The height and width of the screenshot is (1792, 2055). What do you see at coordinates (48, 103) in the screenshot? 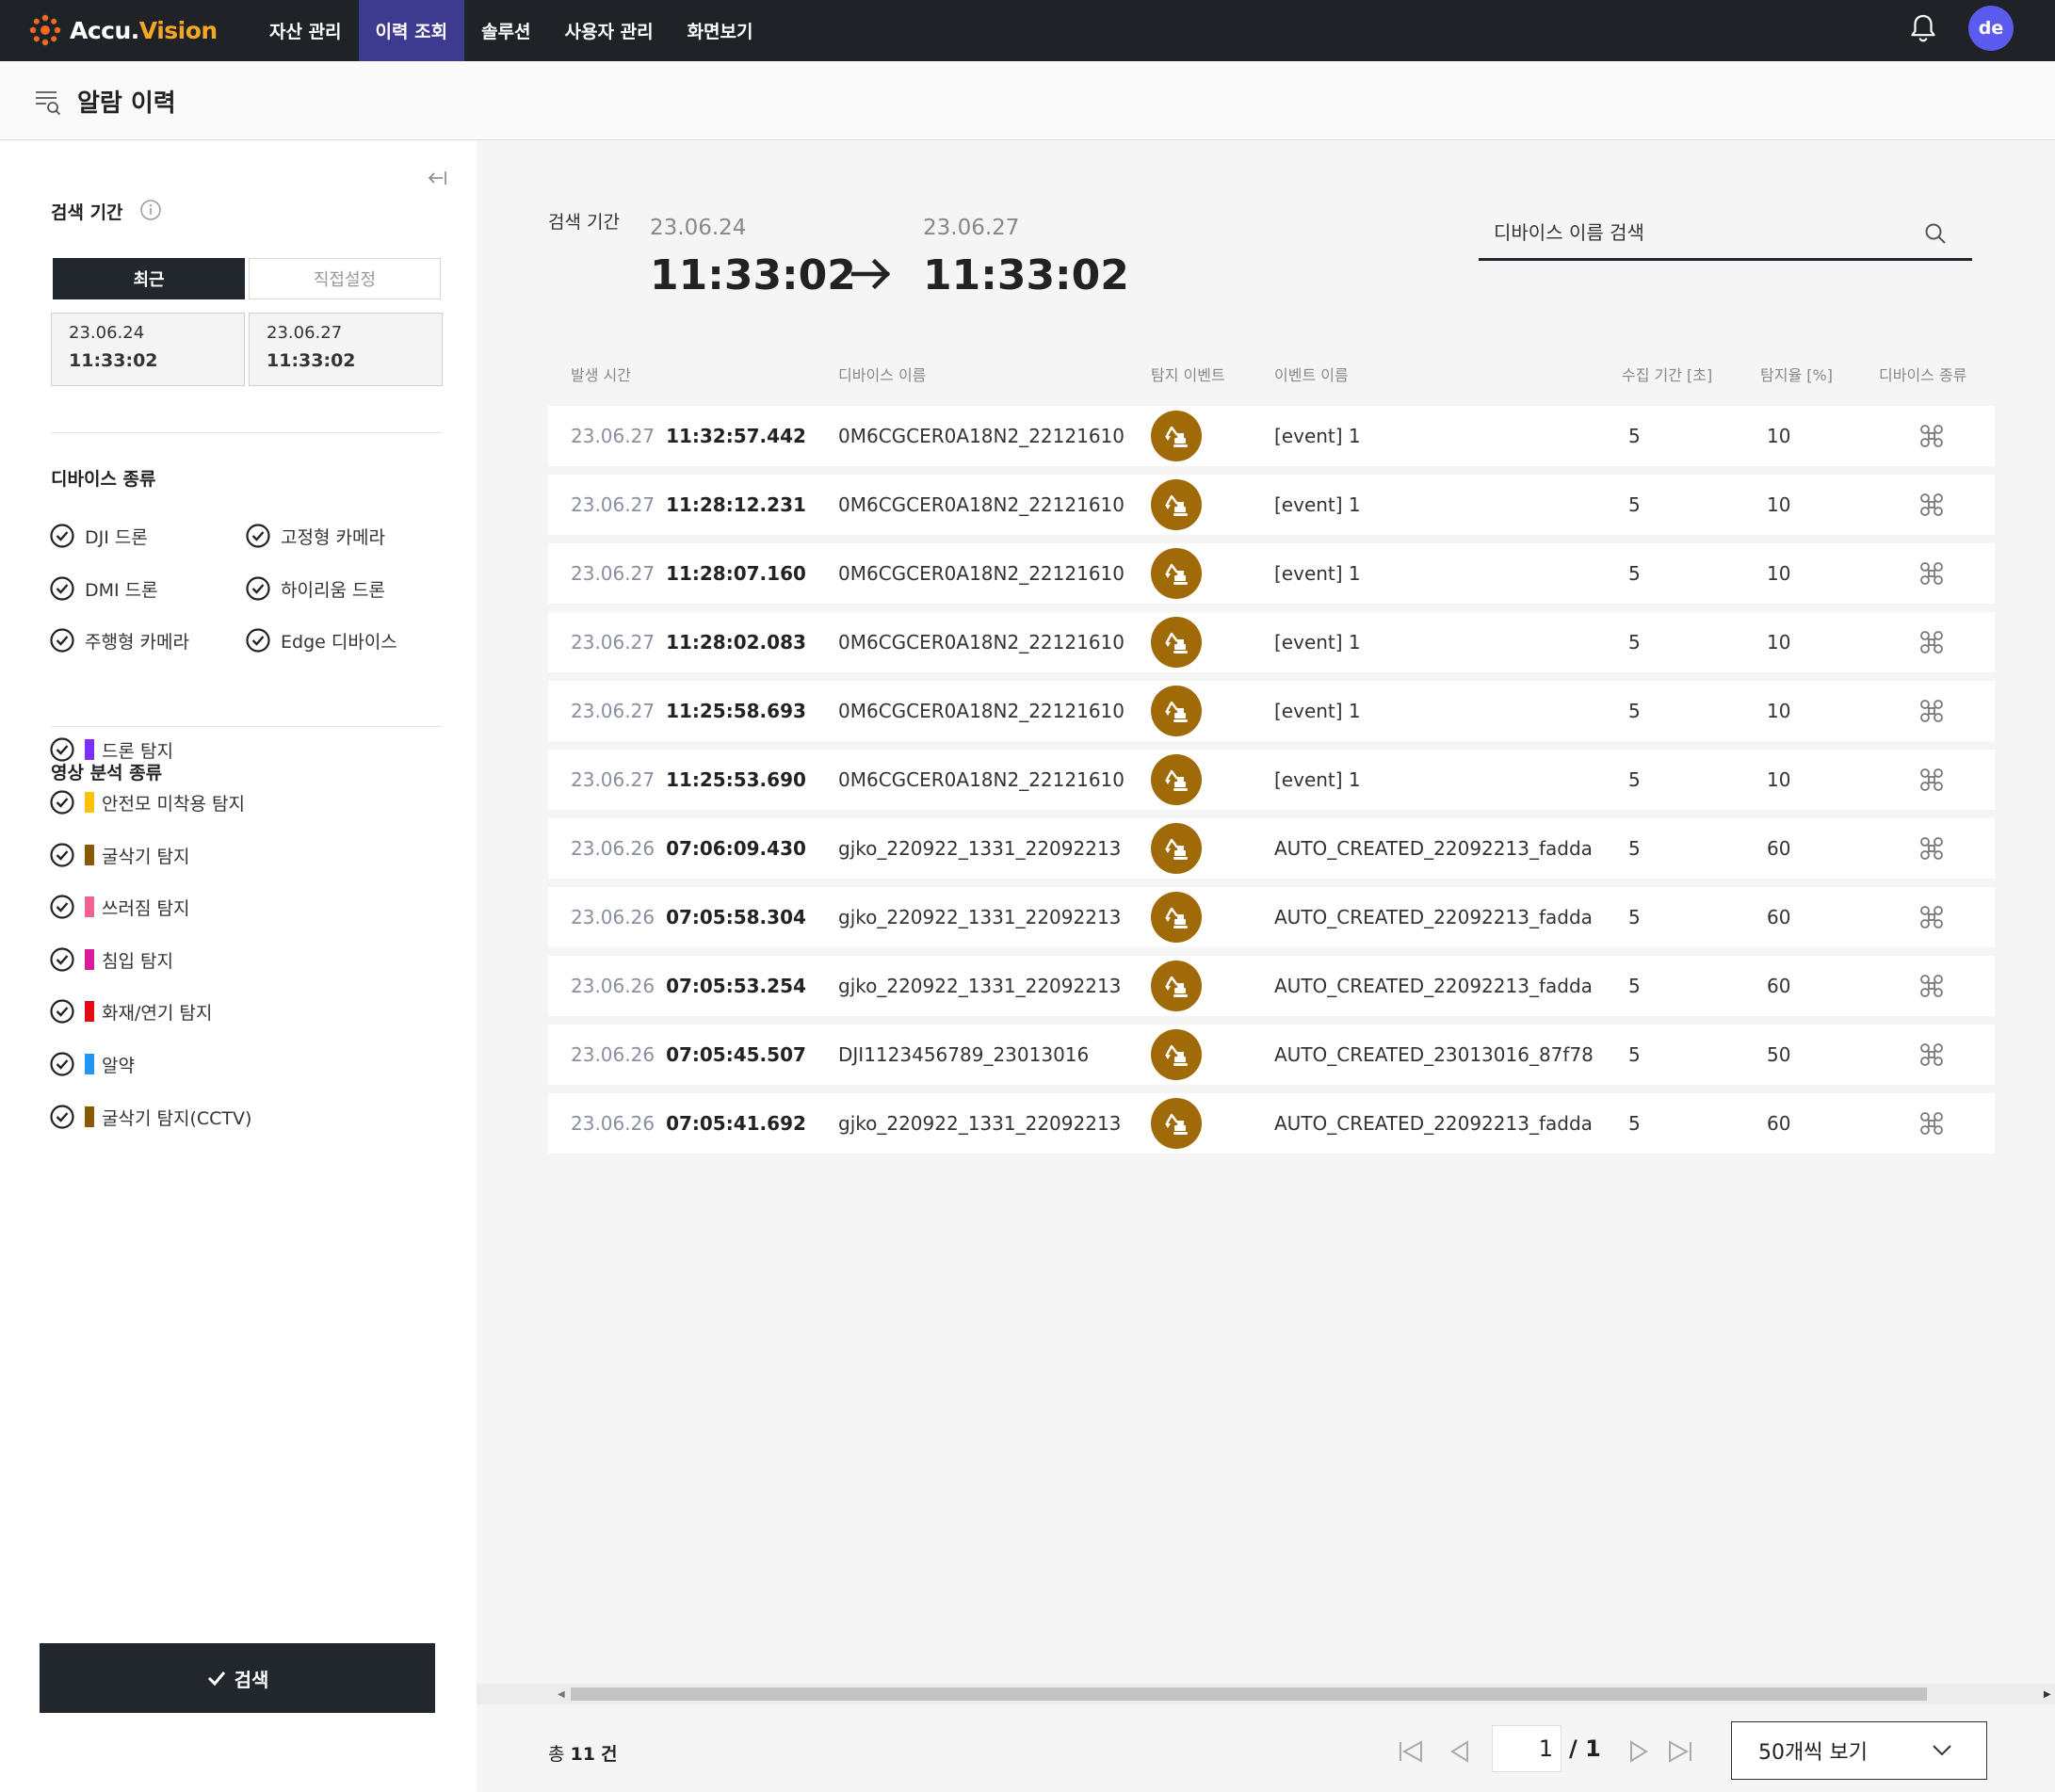
I see `history-search-icon` at bounding box center [48, 103].